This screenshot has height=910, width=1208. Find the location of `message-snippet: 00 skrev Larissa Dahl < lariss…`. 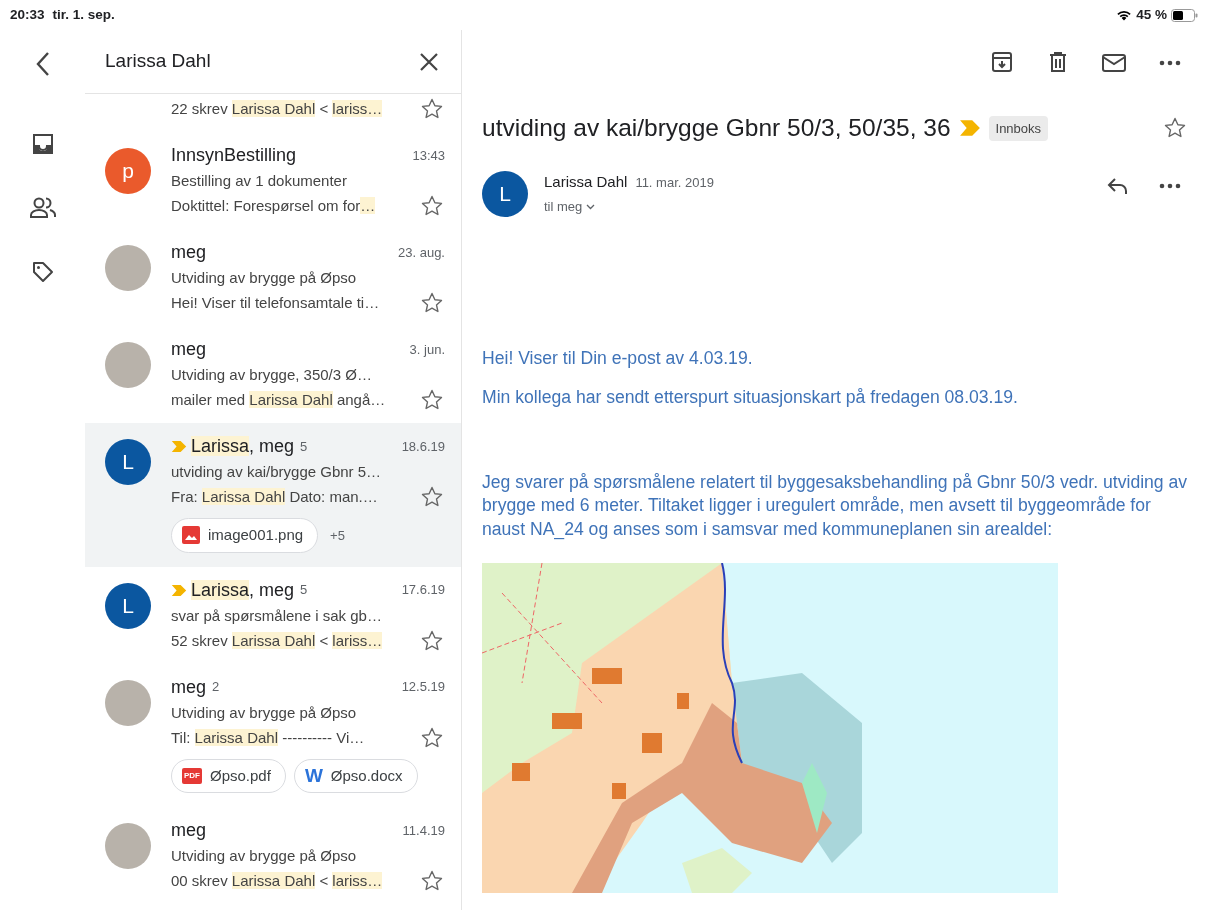

message-snippet: 00 skrev Larissa Dahl < lariss… is located at coordinates (277, 881).